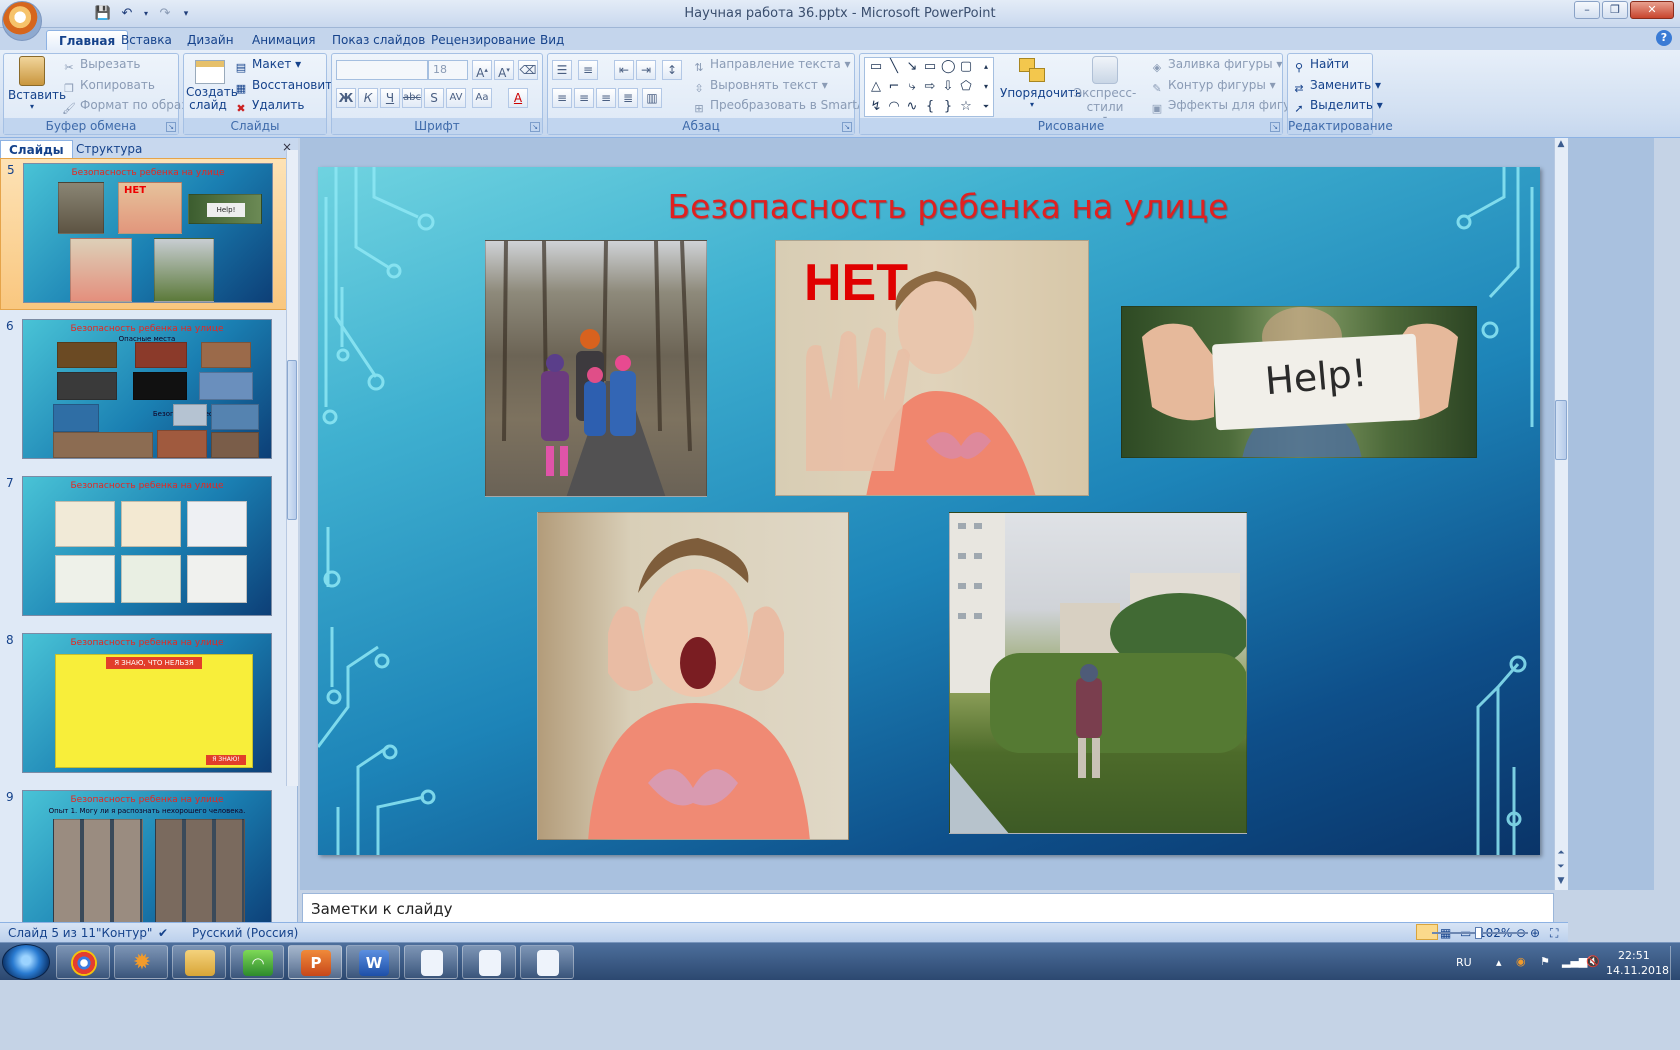  Describe the element at coordinates (562, 70) in the screenshot. I see `bullets-icon: ☰` at that location.